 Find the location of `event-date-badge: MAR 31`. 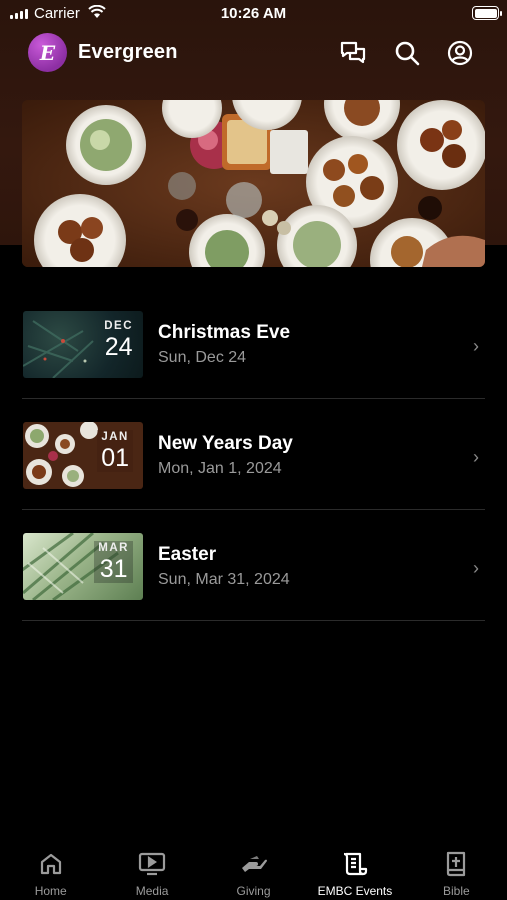

event-date-badge: MAR 31 is located at coordinates (113, 562).